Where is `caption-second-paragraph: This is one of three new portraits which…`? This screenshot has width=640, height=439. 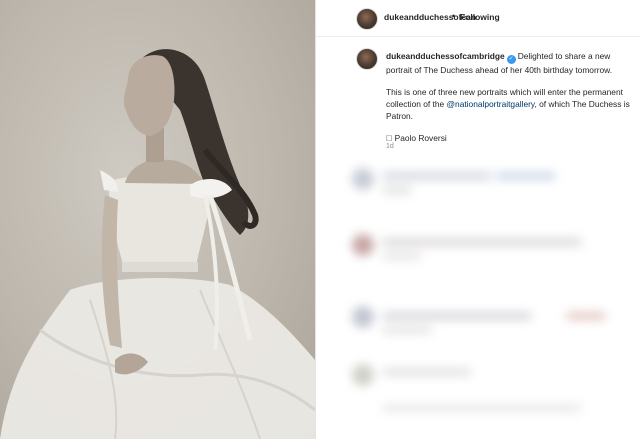
caption-second-paragraph: This is one of three new portraits which… is located at coordinates (508, 104).